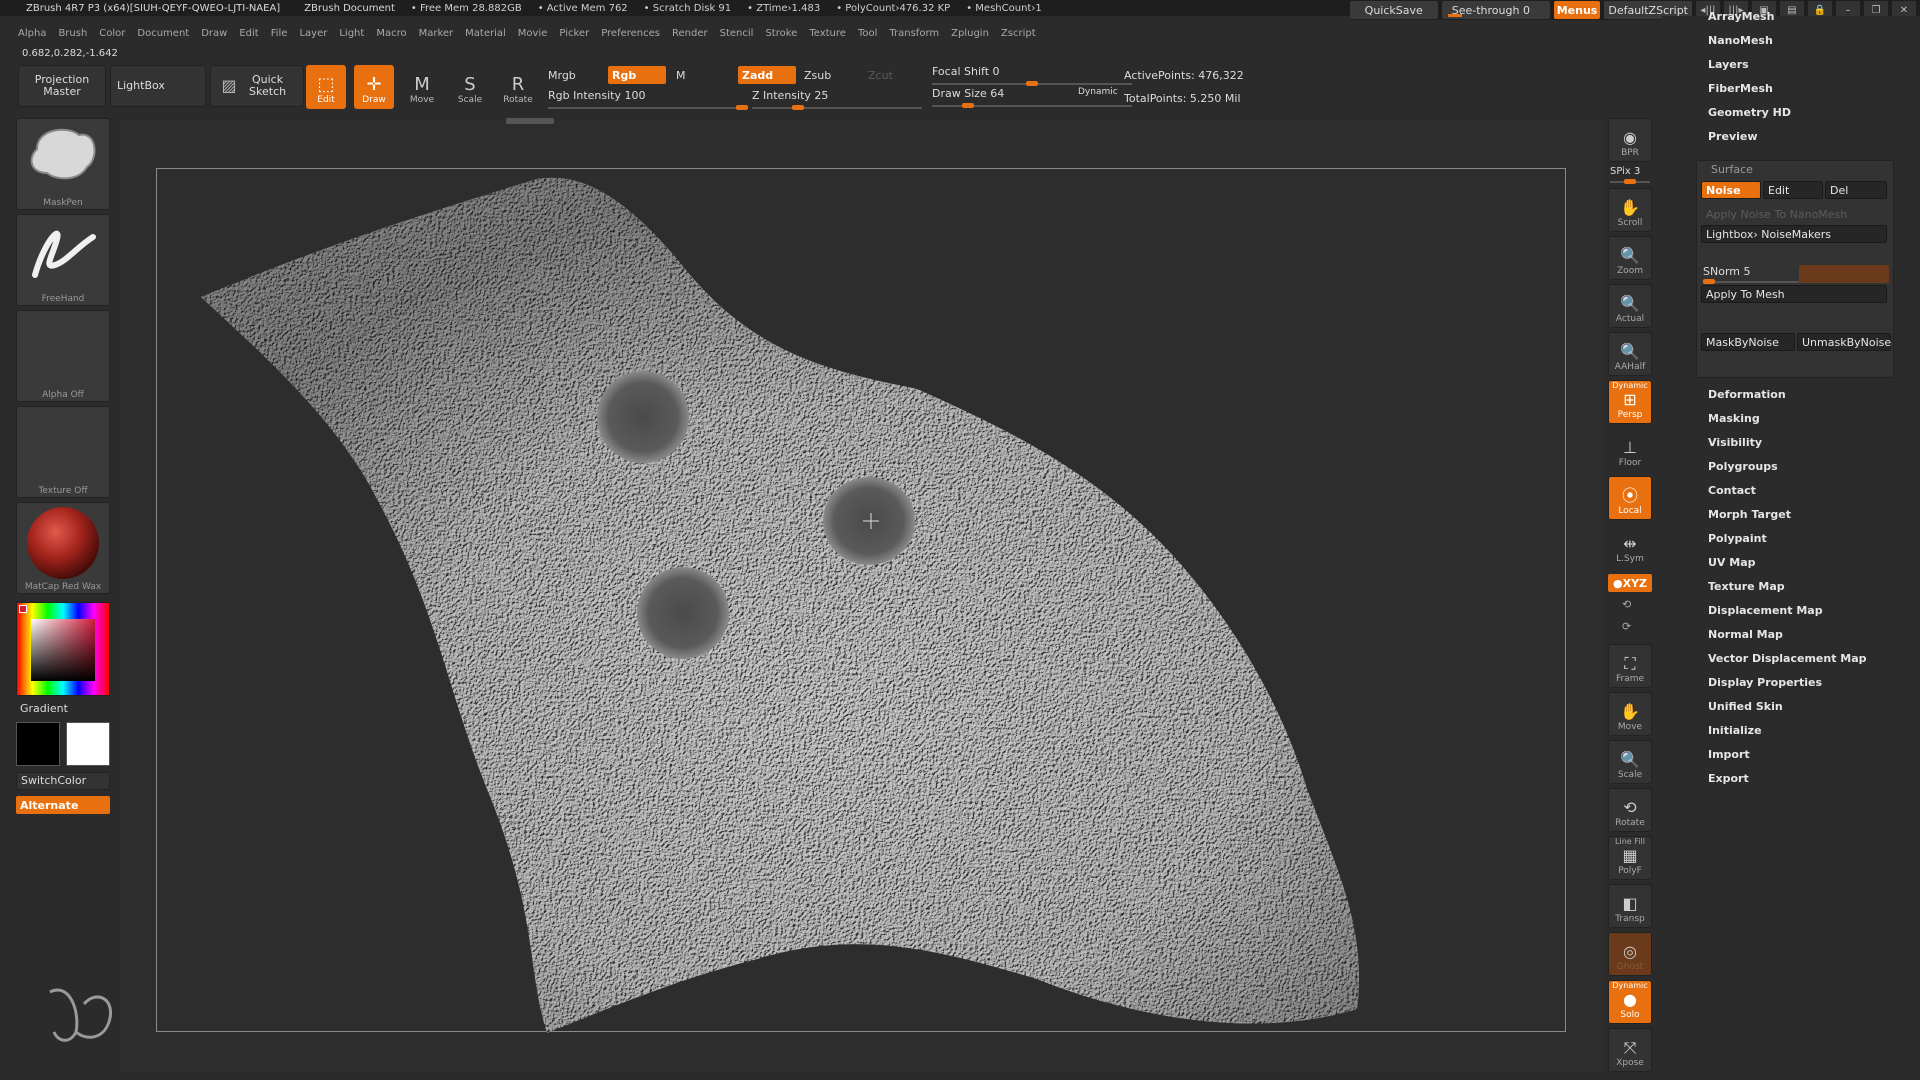 This screenshot has width=1920, height=1080. Describe the element at coordinates (533, 33) in the screenshot. I see `menu-movie: Movie` at that location.